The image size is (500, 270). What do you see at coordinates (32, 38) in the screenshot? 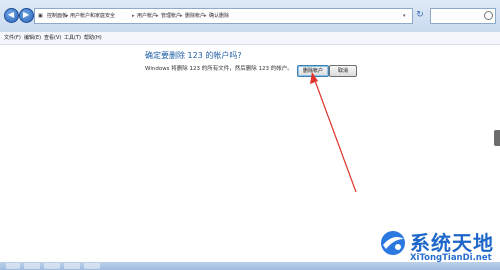
I see `menu-edit: 编辑(E)` at bounding box center [32, 38].